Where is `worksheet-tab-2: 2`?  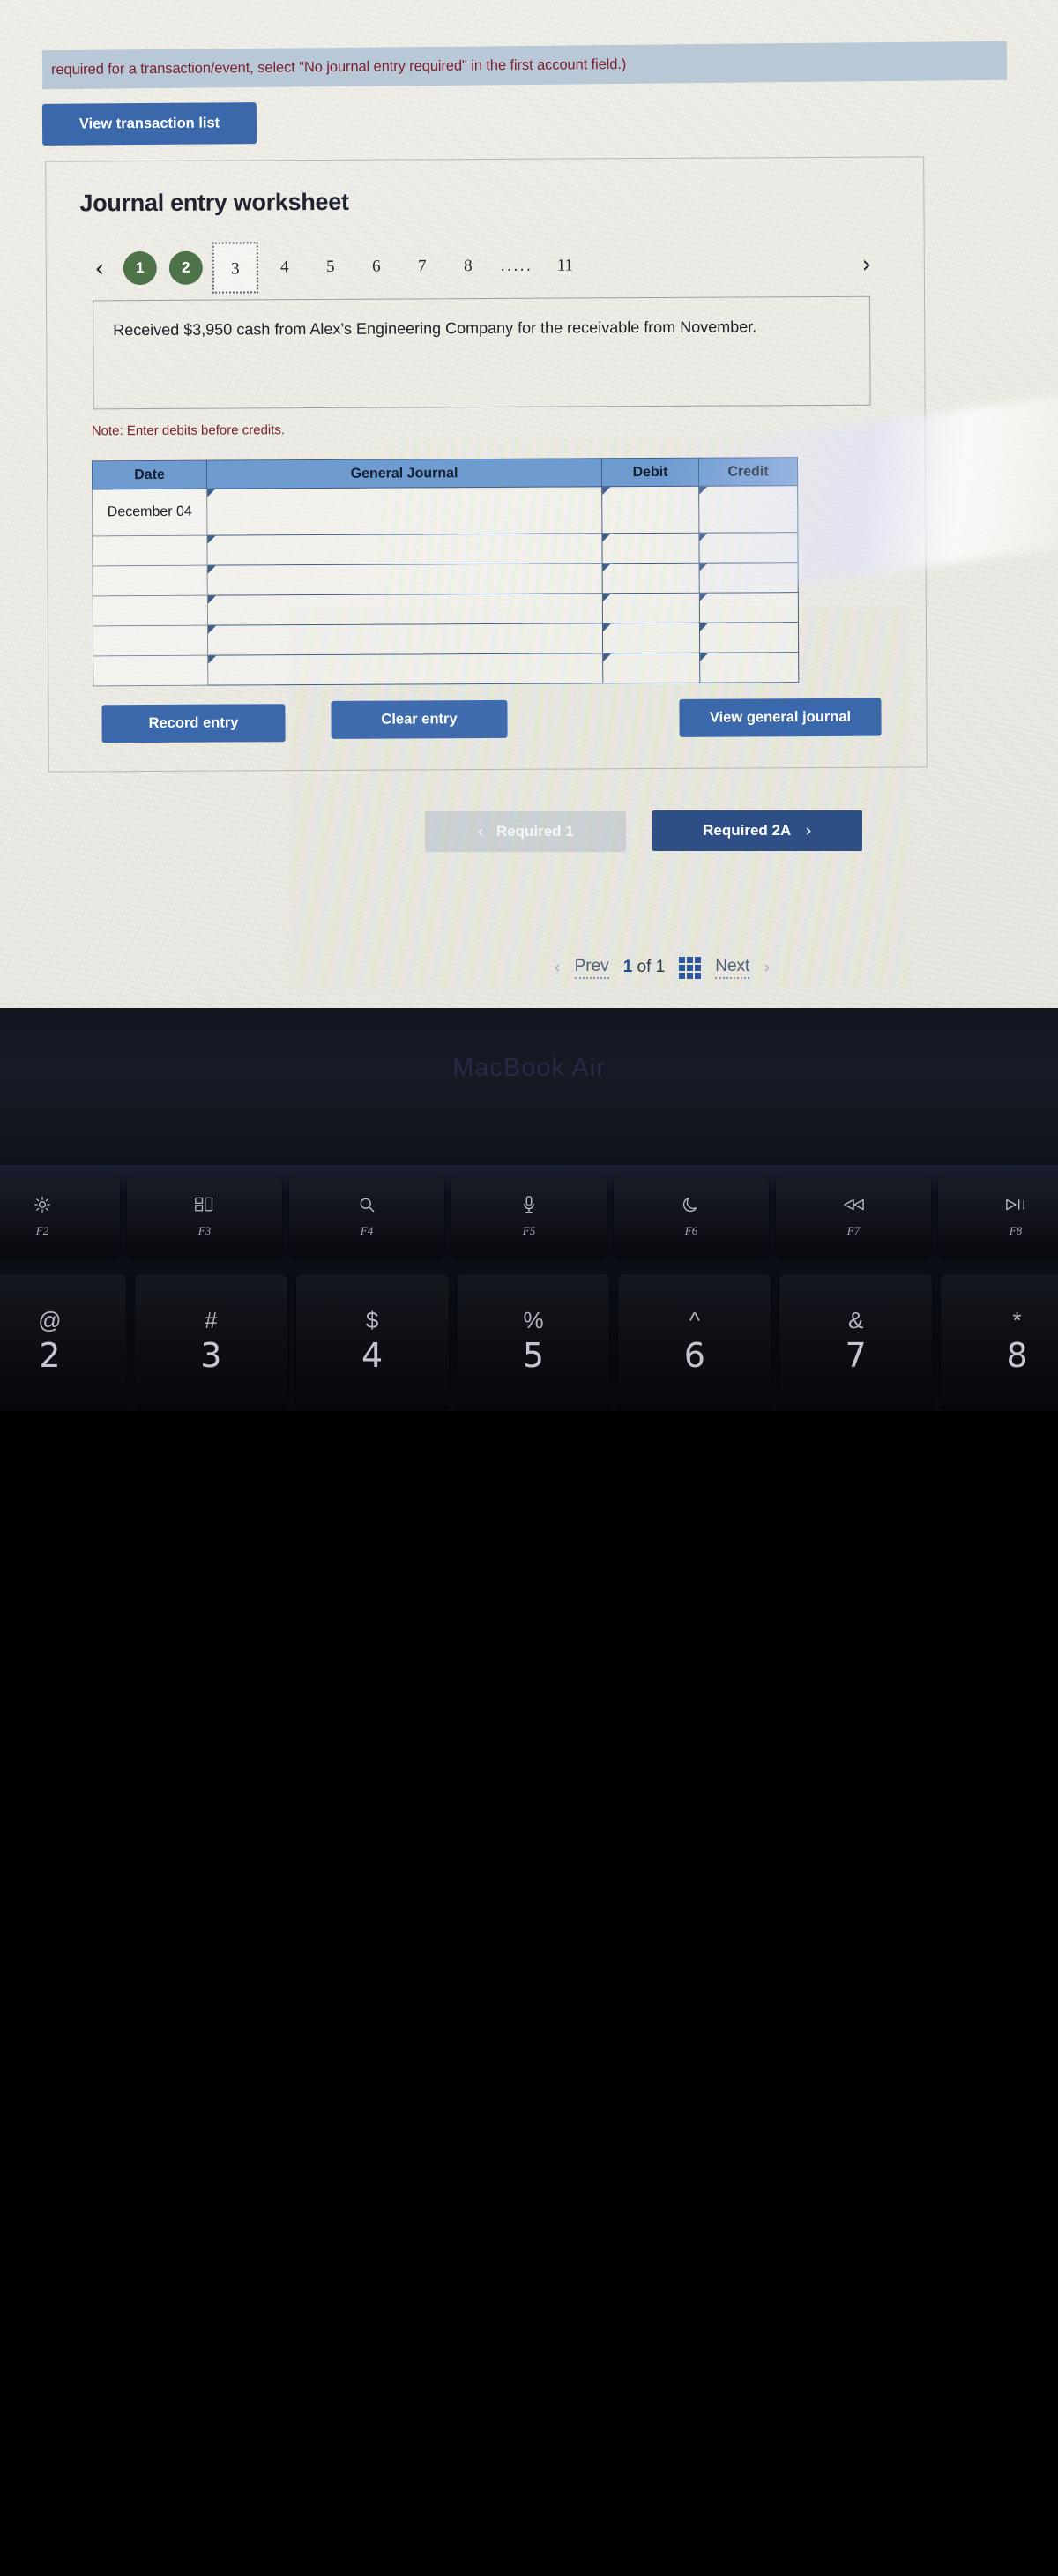 worksheet-tab-2: 2 is located at coordinates (185, 267).